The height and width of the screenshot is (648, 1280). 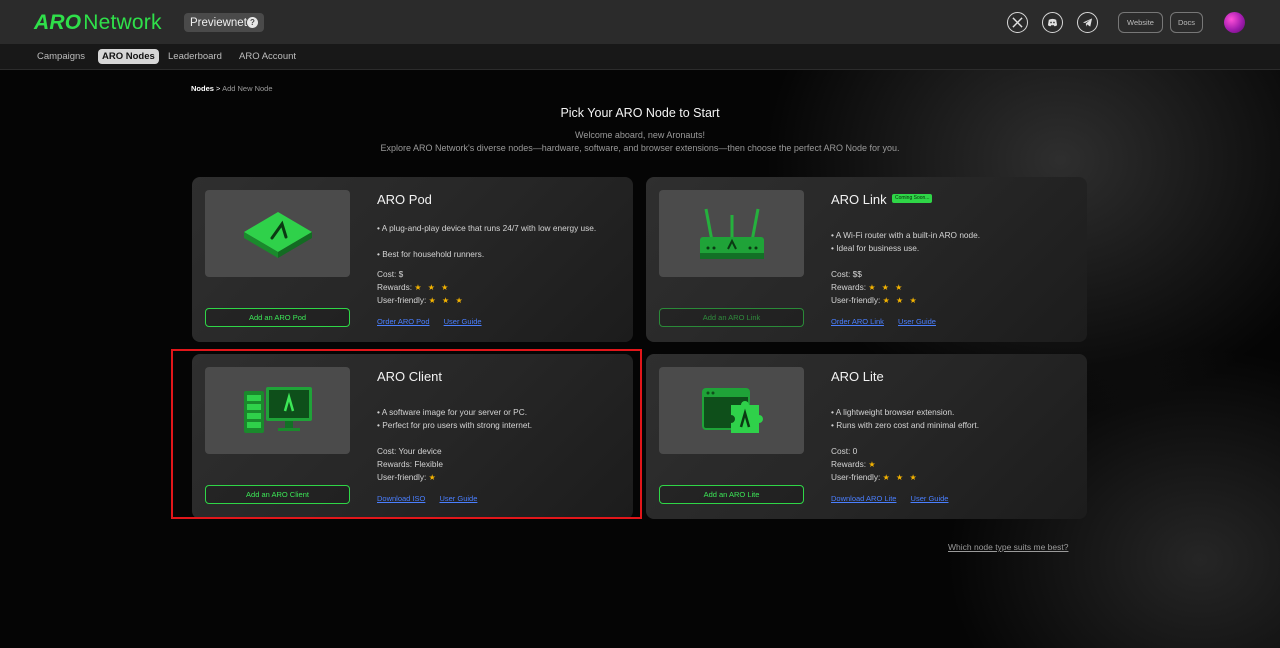 What do you see at coordinates (844, 451) in the screenshot?
I see `cost-label: Cost: 0` at bounding box center [844, 451].